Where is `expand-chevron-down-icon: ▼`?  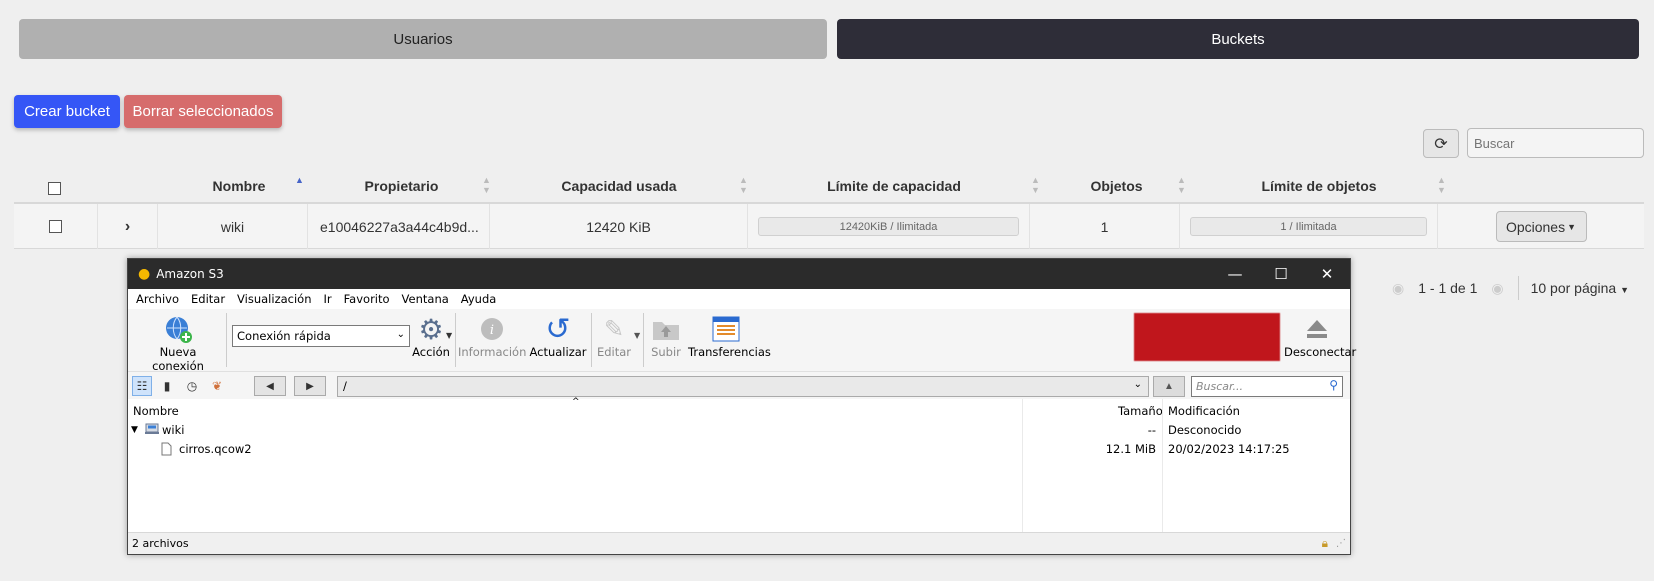 expand-chevron-down-icon: ▼ is located at coordinates (134, 430).